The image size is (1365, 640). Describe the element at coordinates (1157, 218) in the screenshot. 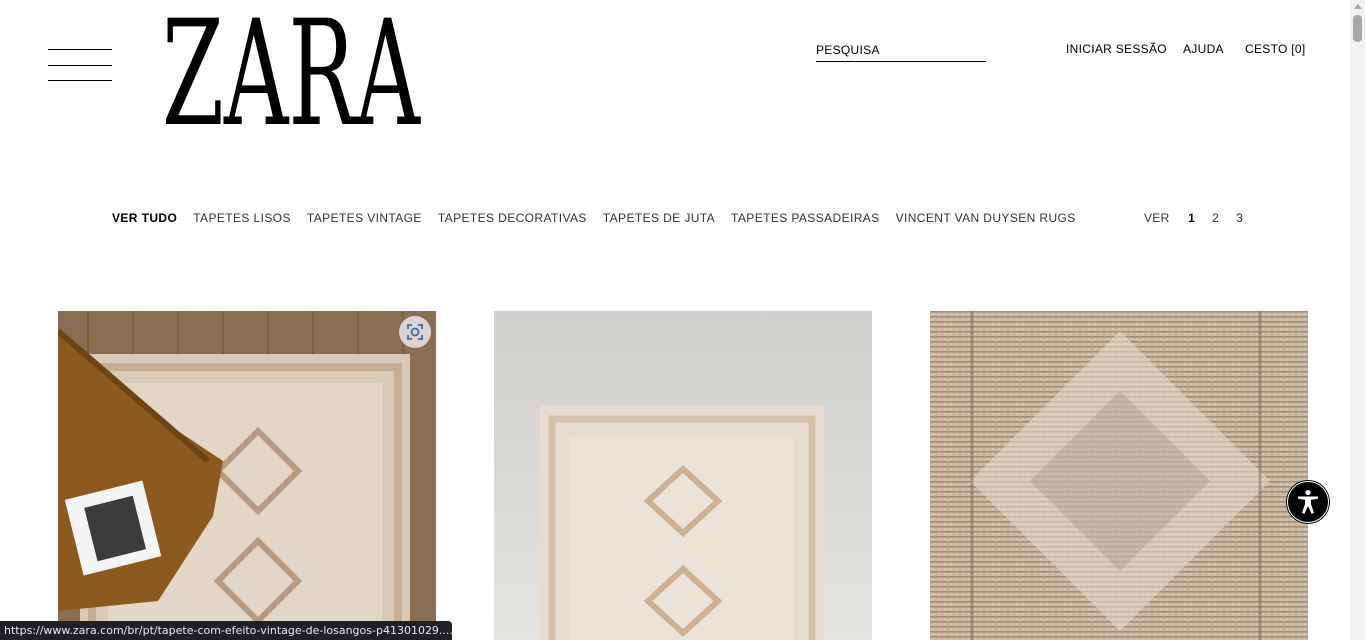

I see `view-label: VER` at that location.